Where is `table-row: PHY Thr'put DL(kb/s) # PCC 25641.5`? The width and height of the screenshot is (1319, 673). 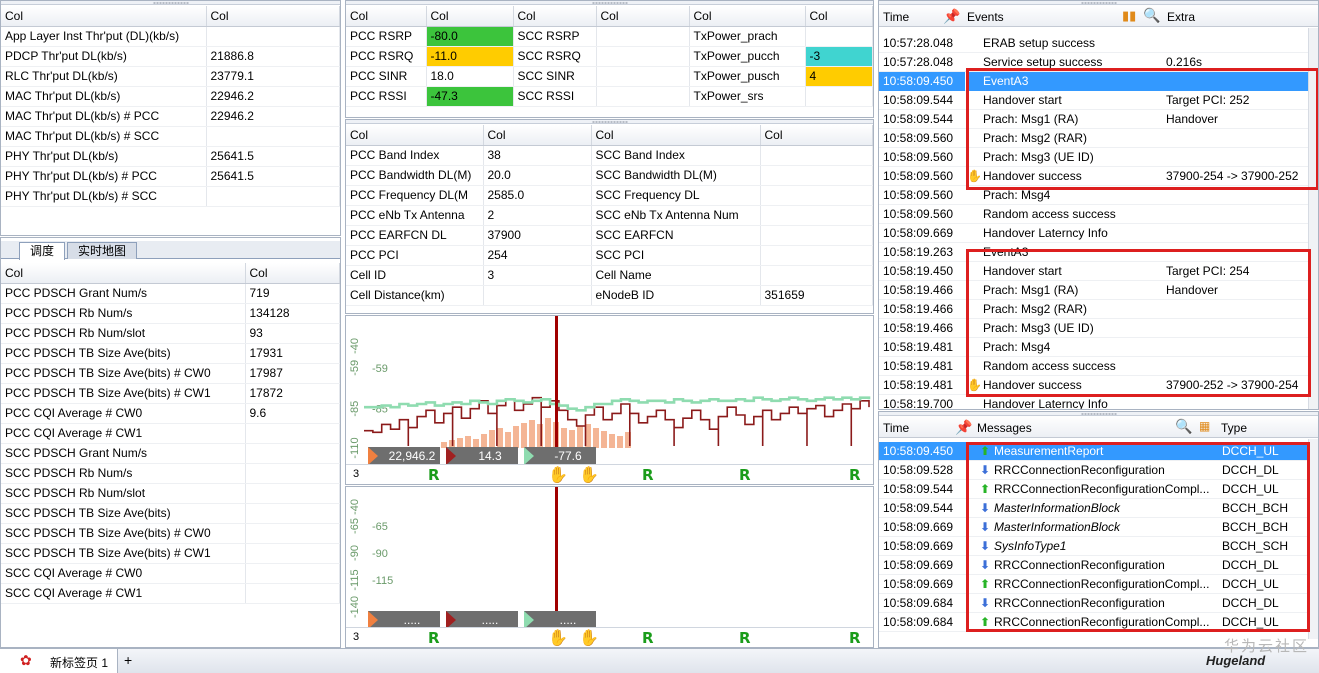
table-row: PHY Thr'put DL(kb/s) # PCC 25641.5 is located at coordinates (170, 176).